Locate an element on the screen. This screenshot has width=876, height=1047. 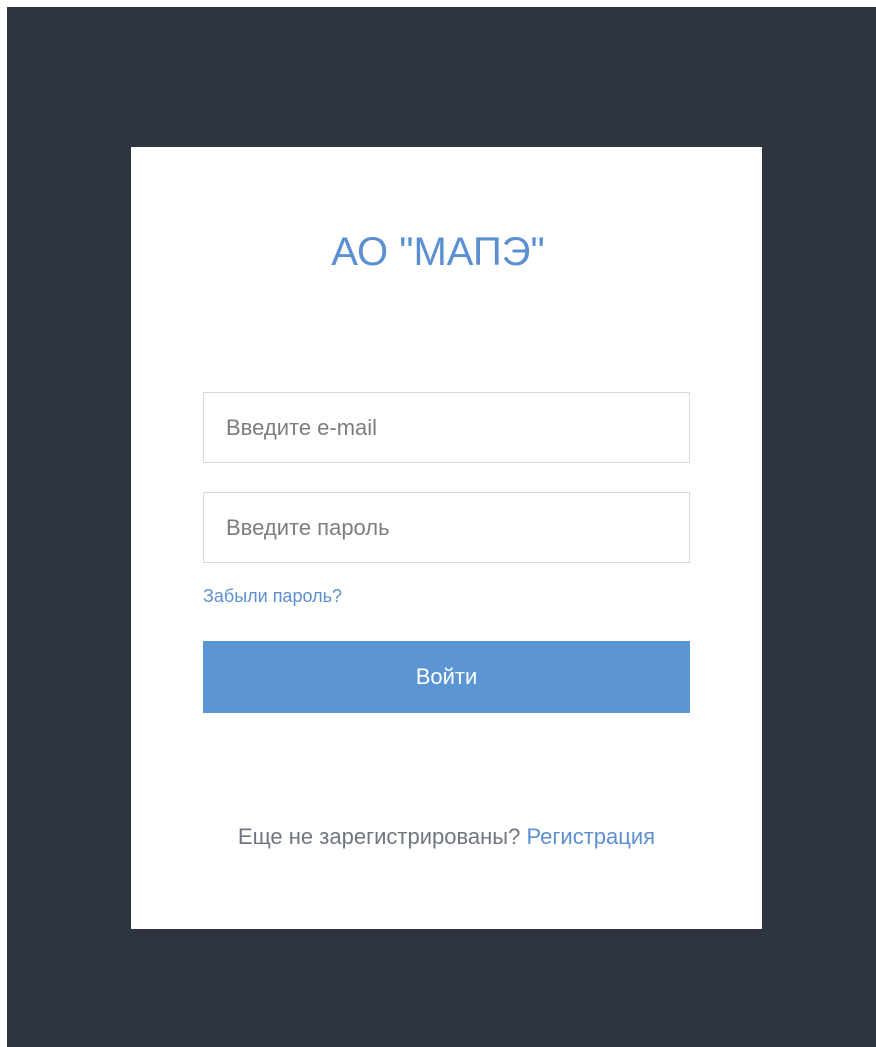
register-link: Регистрация is located at coordinates (590, 836).